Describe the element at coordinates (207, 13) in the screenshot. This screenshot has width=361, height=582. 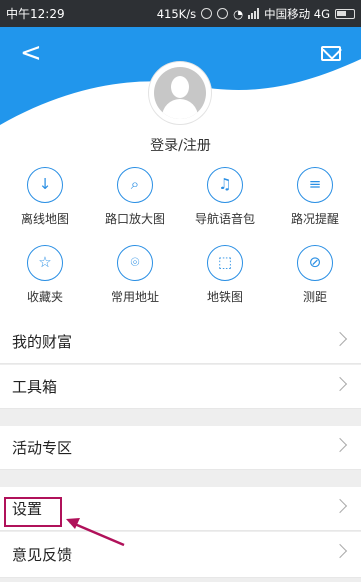
I see `headset-status-icon` at that location.